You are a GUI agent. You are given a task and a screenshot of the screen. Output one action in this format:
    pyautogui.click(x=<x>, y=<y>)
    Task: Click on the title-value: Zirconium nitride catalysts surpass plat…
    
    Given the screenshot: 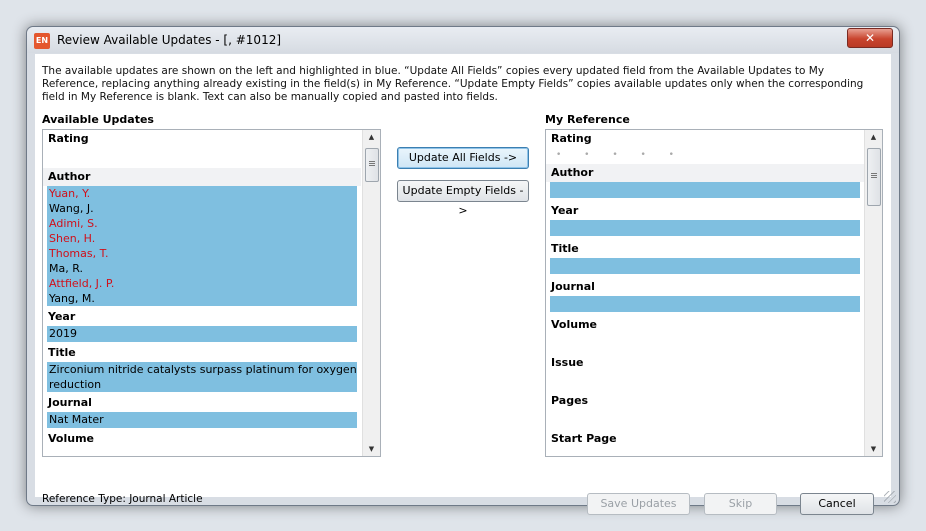 What is the action you would take?
    pyautogui.click(x=203, y=377)
    